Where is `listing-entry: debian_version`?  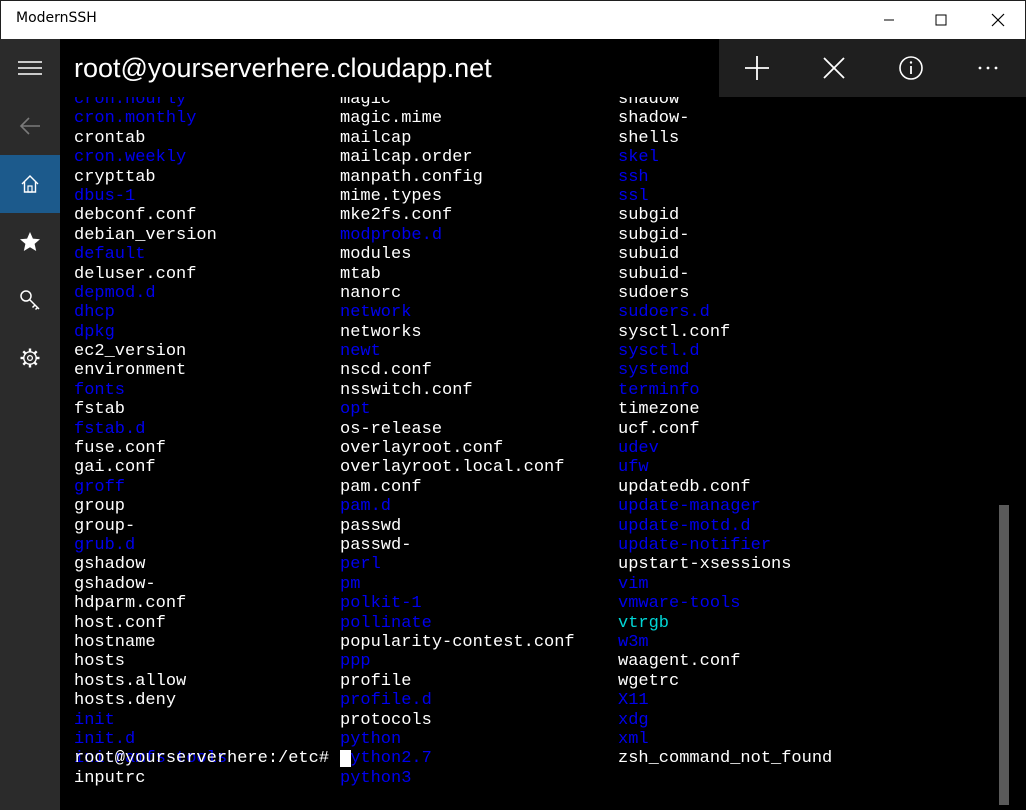 listing-entry: debian_version is located at coordinates (145, 235).